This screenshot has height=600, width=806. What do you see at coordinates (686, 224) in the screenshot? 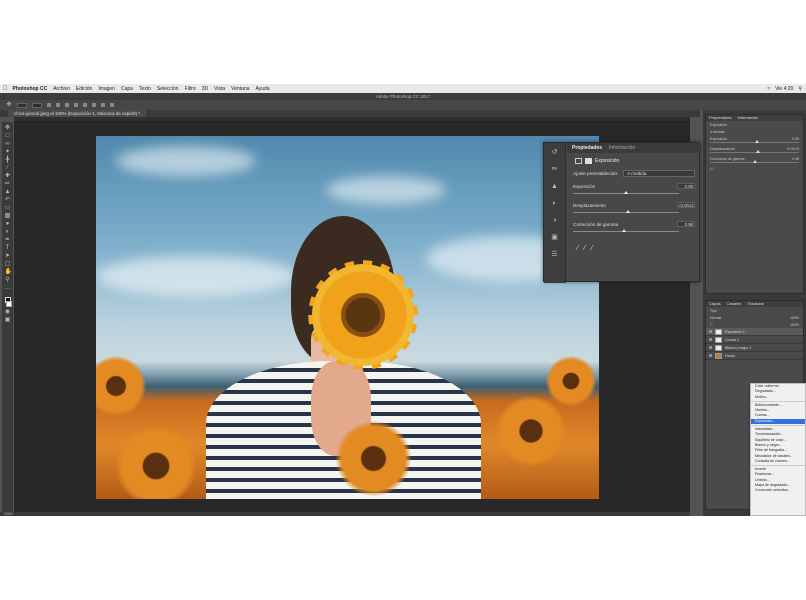
I see `gamma-input: 0.98` at bounding box center [686, 224].